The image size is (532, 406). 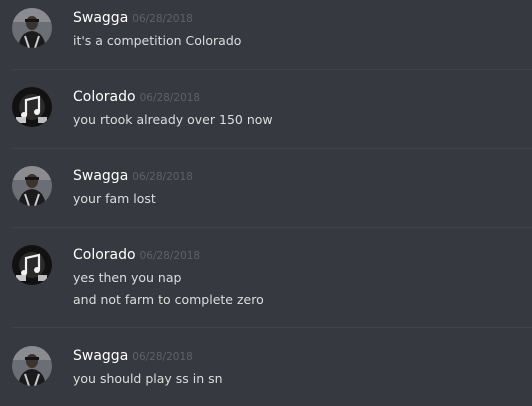 I want to click on message-text: you should play ss in sn, so click(x=148, y=378).